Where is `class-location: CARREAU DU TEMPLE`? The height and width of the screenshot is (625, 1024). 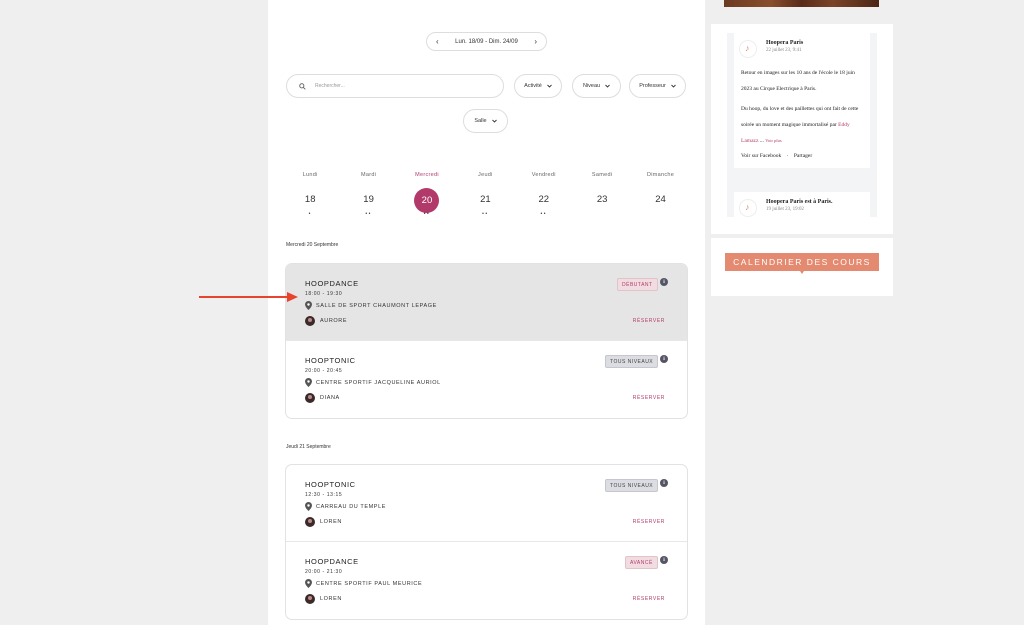
class-location: CARREAU DU TEMPLE is located at coordinates (345, 506).